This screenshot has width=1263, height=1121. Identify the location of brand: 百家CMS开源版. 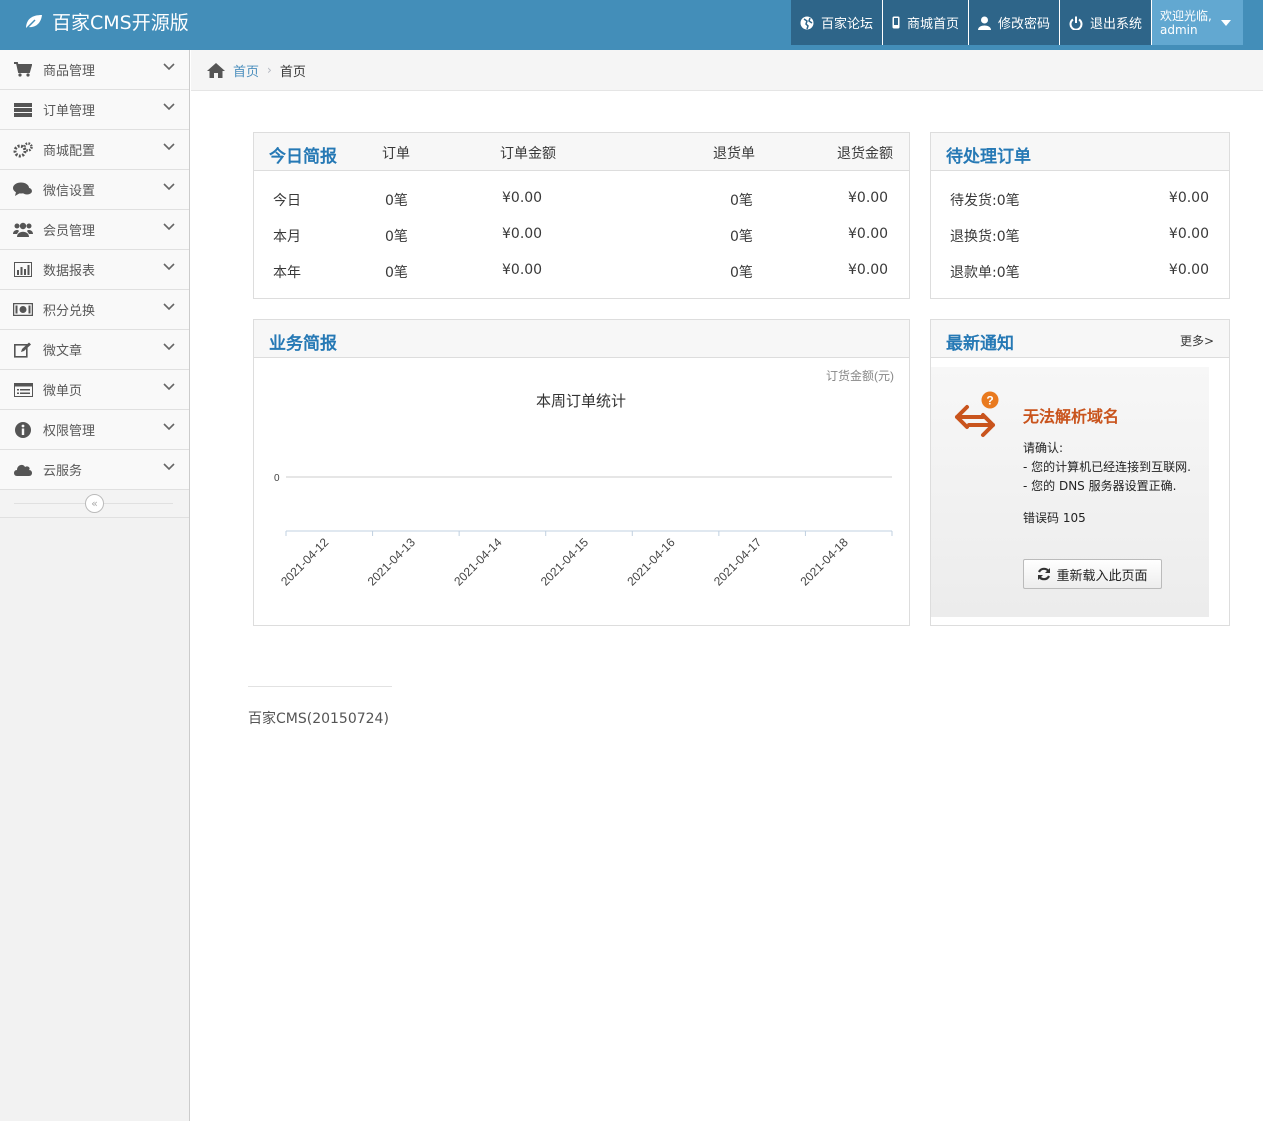
(106, 21).